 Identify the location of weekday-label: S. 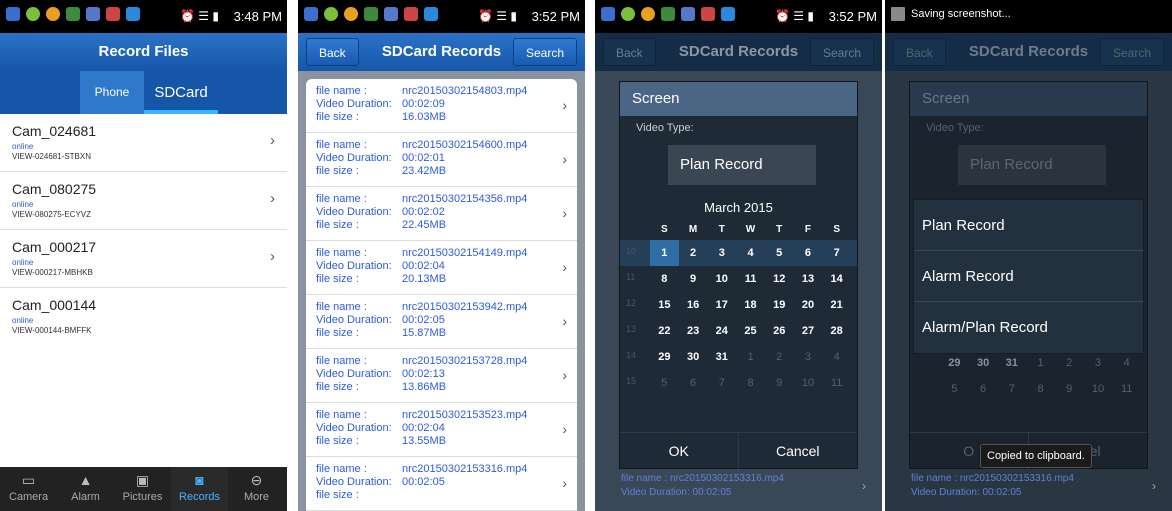
(664, 229).